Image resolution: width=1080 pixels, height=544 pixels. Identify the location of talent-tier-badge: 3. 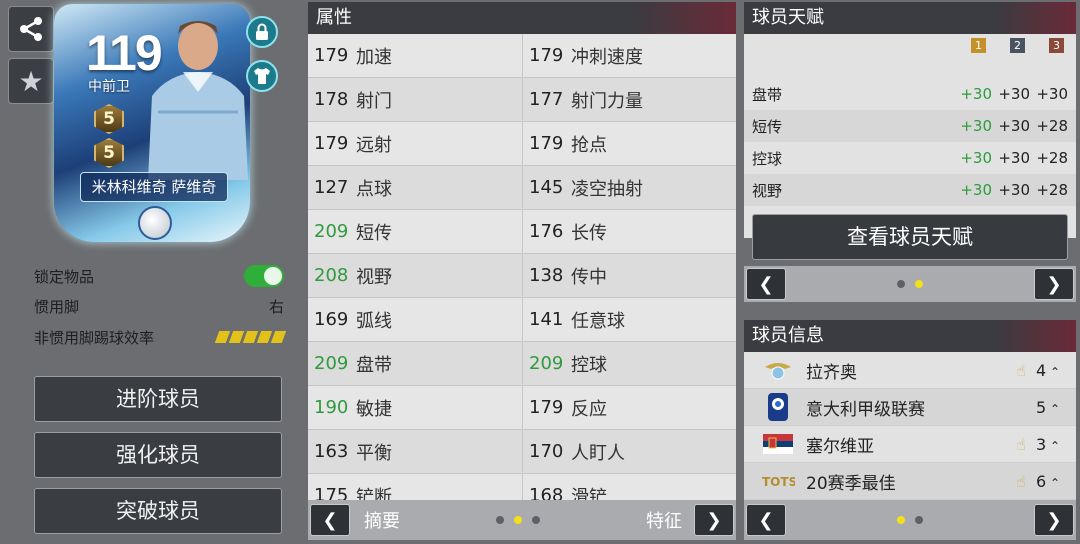
(1056, 45).